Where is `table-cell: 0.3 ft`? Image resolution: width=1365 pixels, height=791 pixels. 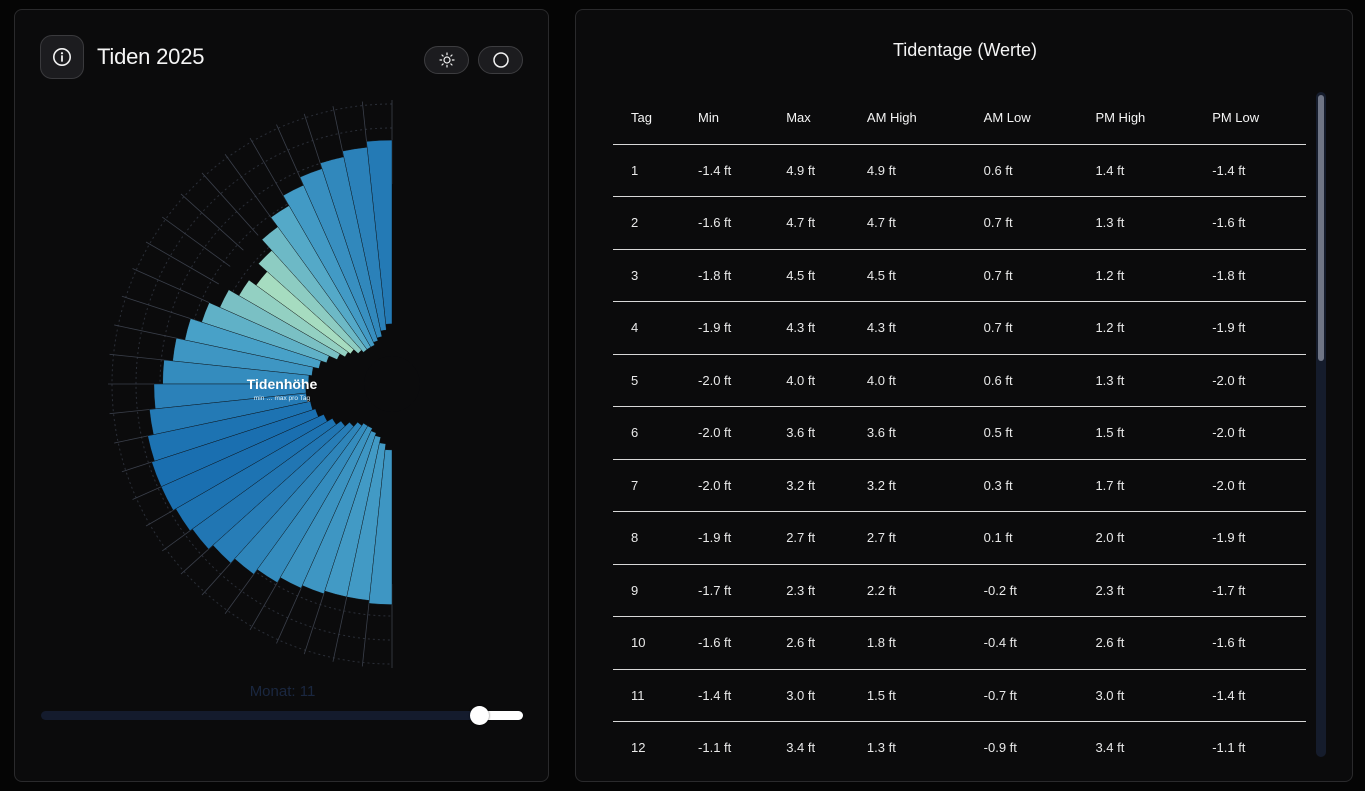 table-cell: 0.3 ft is located at coordinates (1021, 485).